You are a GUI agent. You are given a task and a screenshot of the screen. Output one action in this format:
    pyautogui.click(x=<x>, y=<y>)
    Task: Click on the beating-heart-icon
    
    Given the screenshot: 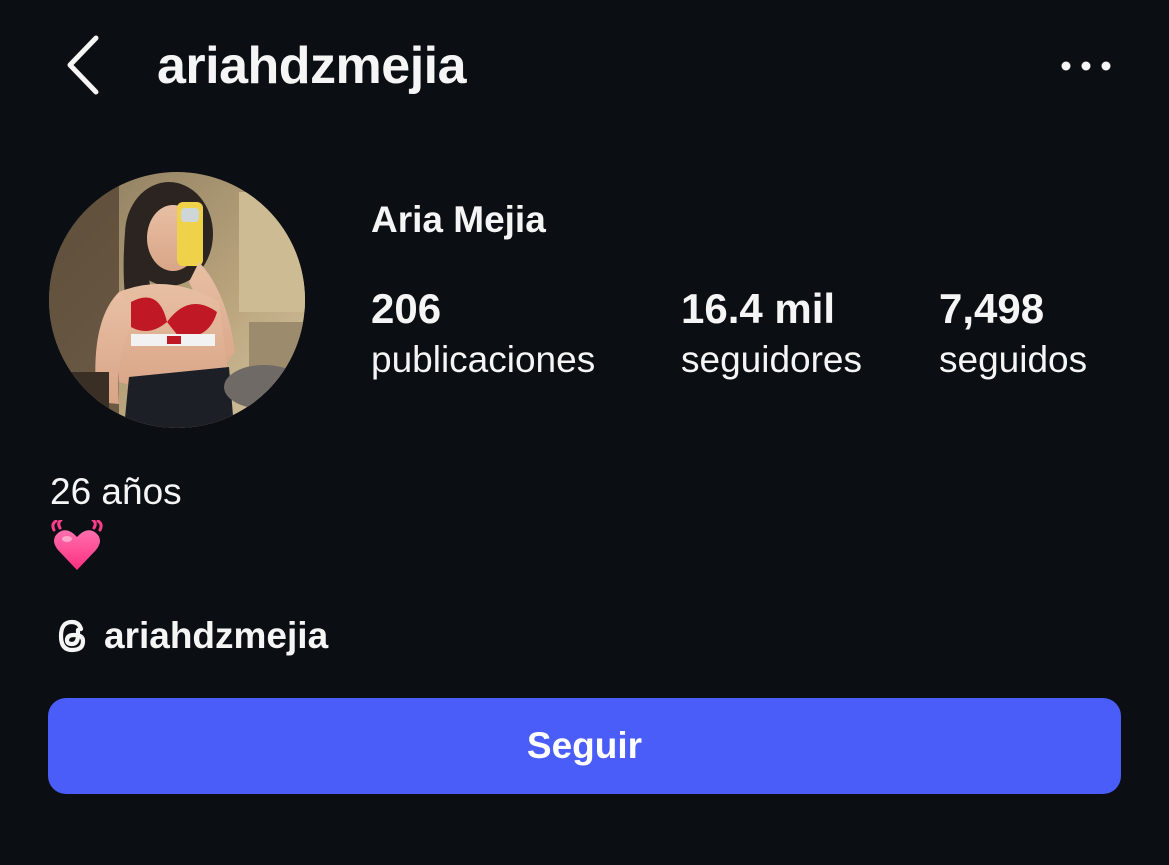 What is the action you would take?
    pyautogui.click(x=77, y=545)
    